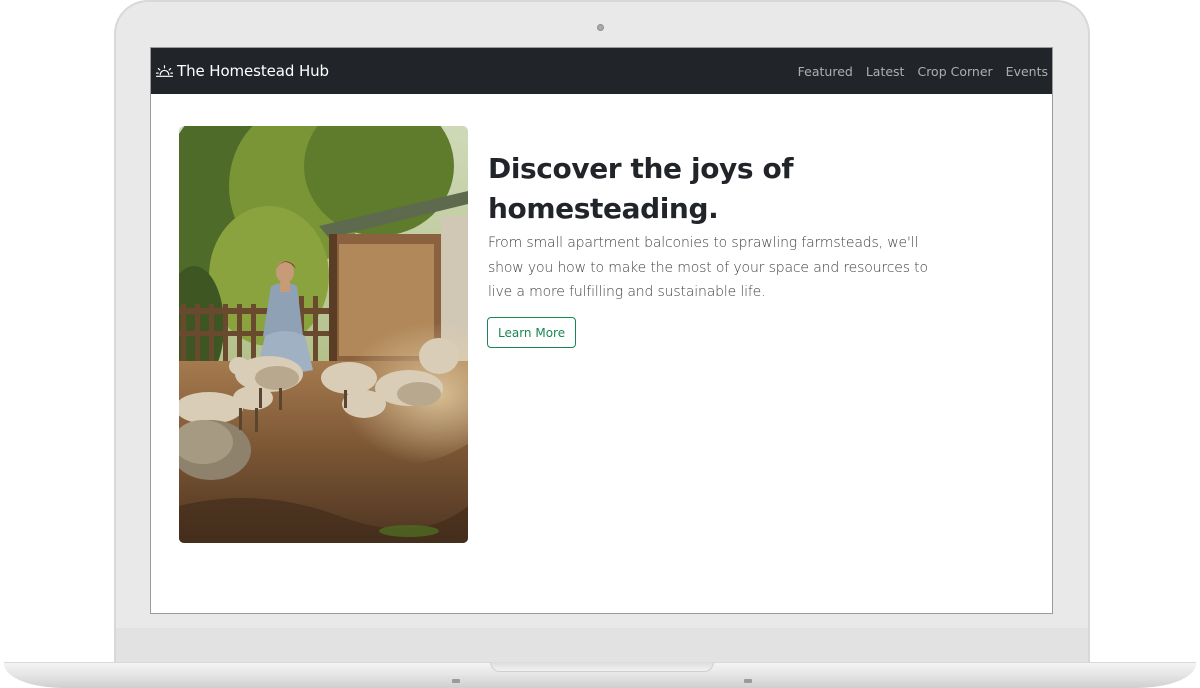 The image size is (1200, 688). I want to click on laptop-bezel-bottom, so click(602, 646).